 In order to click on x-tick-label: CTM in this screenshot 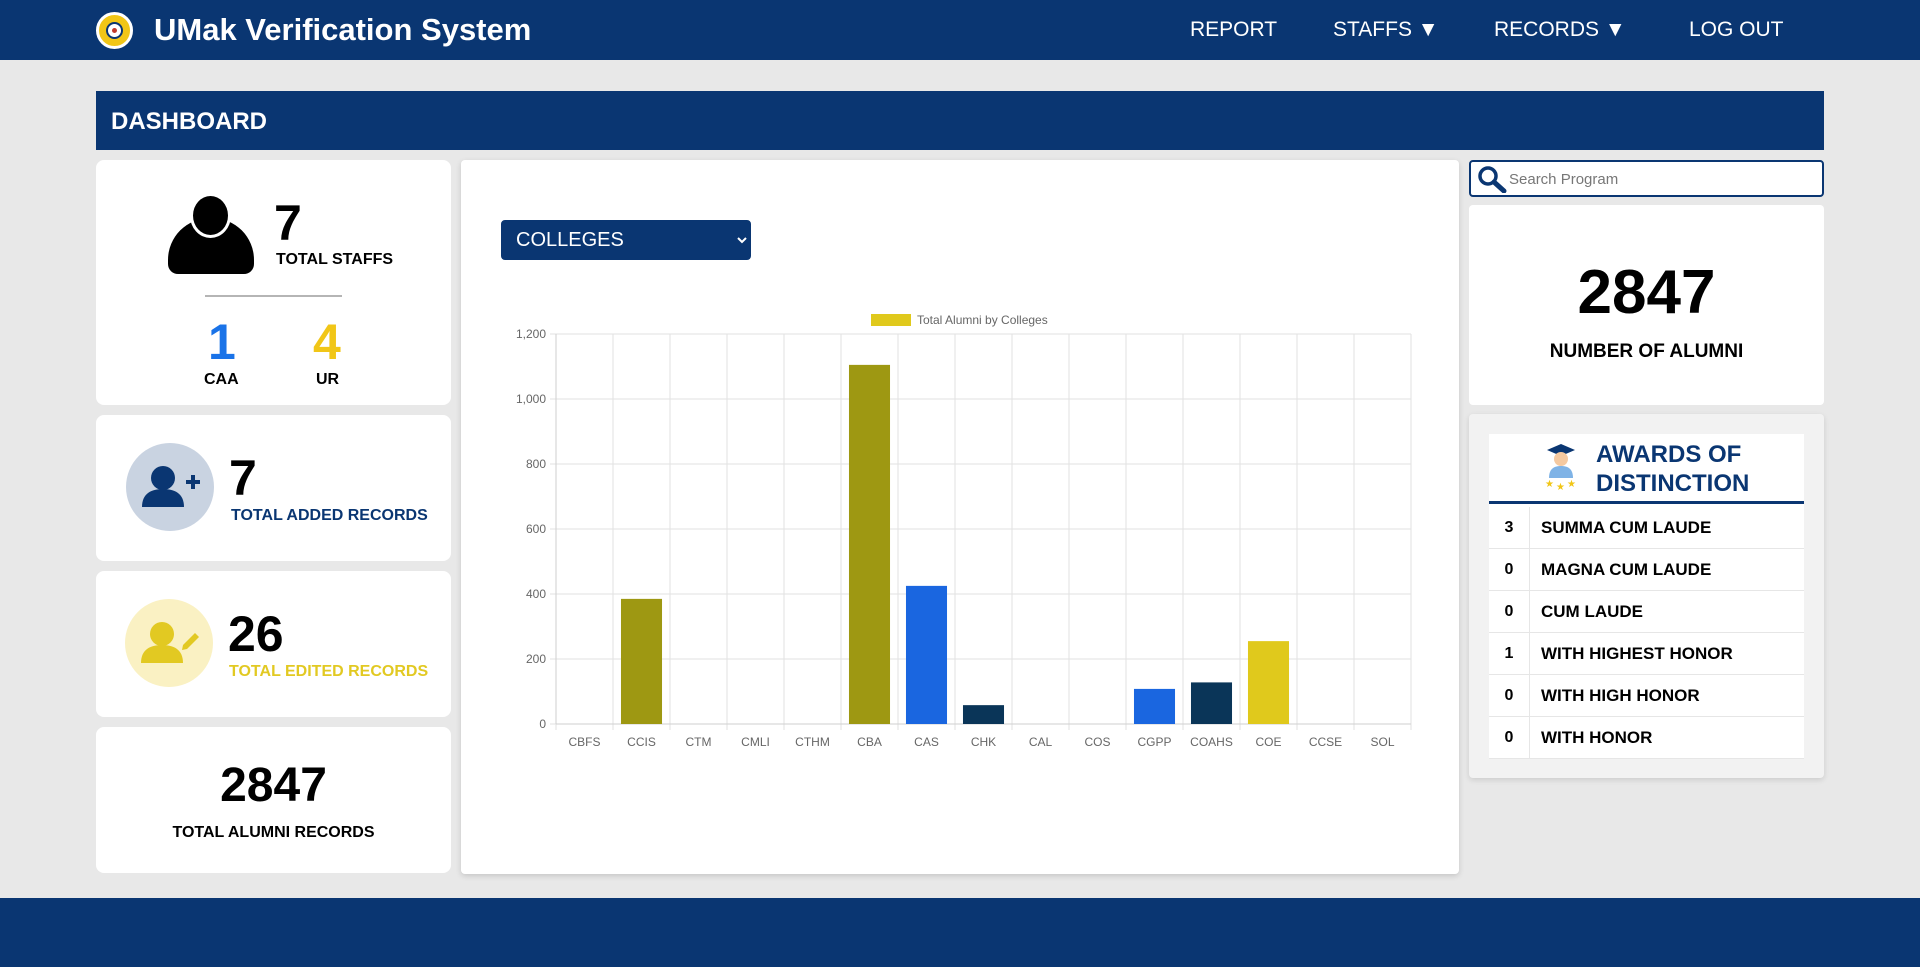, I will do `click(699, 742)`.